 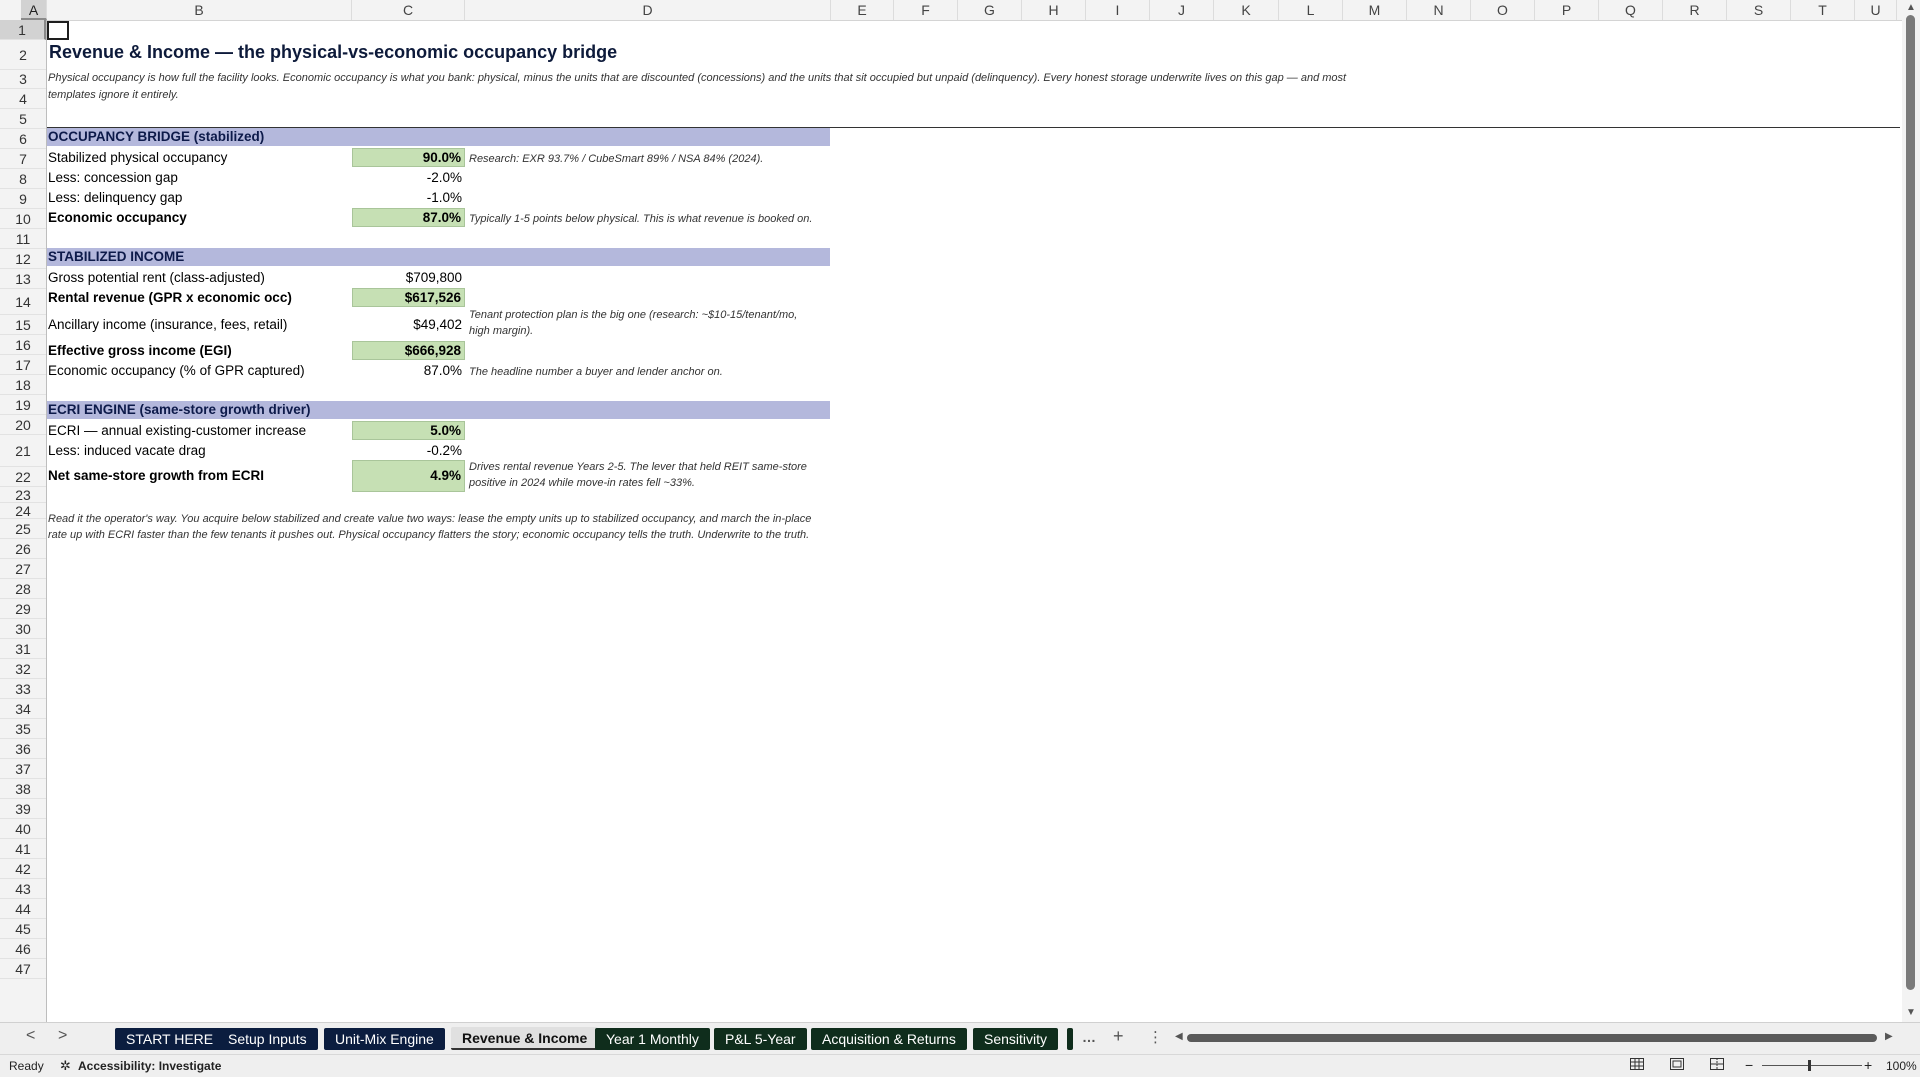 What do you see at coordinates (408, 10) in the screenshot?
I see `column-header-c: C` at bounding box center [408, 10].